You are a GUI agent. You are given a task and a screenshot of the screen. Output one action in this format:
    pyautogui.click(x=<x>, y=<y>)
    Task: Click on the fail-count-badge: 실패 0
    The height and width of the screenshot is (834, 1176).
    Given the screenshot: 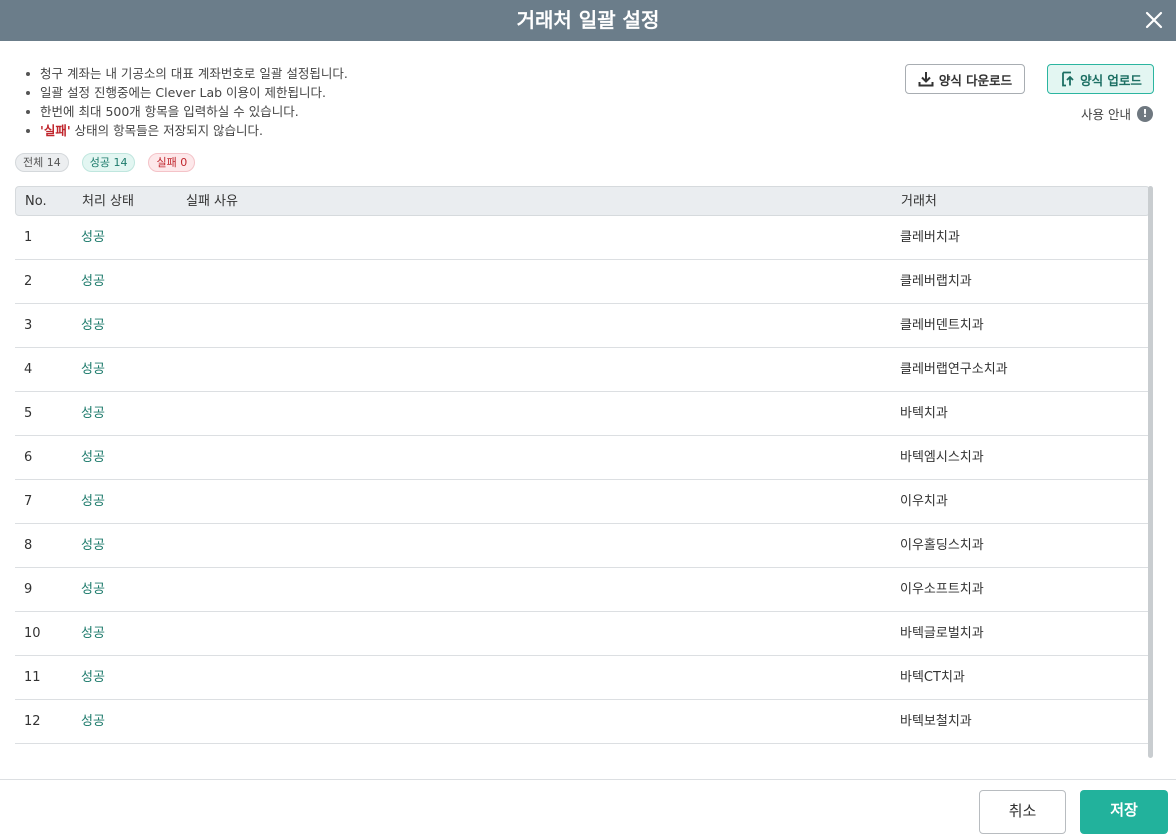 What is the action you would take?
    pyautogui.click(x=172, y=162)
    